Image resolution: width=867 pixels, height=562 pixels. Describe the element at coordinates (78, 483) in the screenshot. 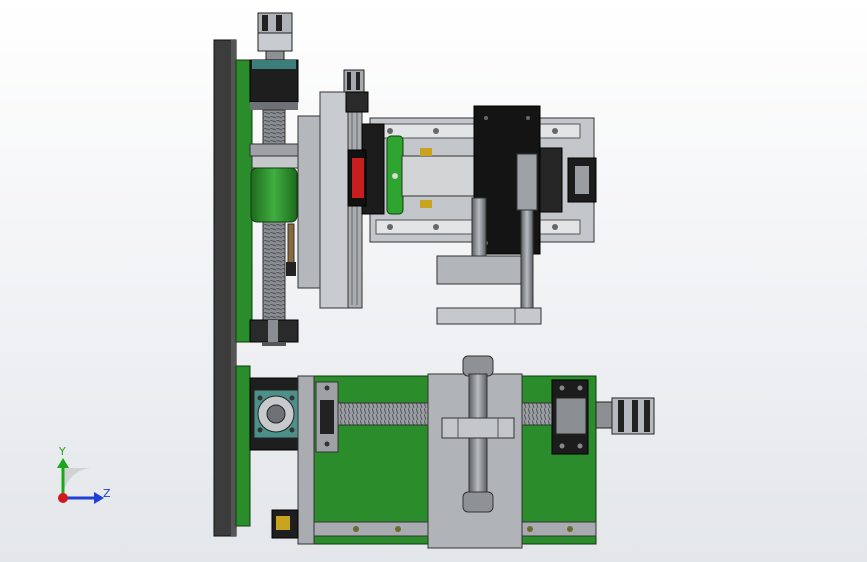

I see `triad-plane-icon` at that location.